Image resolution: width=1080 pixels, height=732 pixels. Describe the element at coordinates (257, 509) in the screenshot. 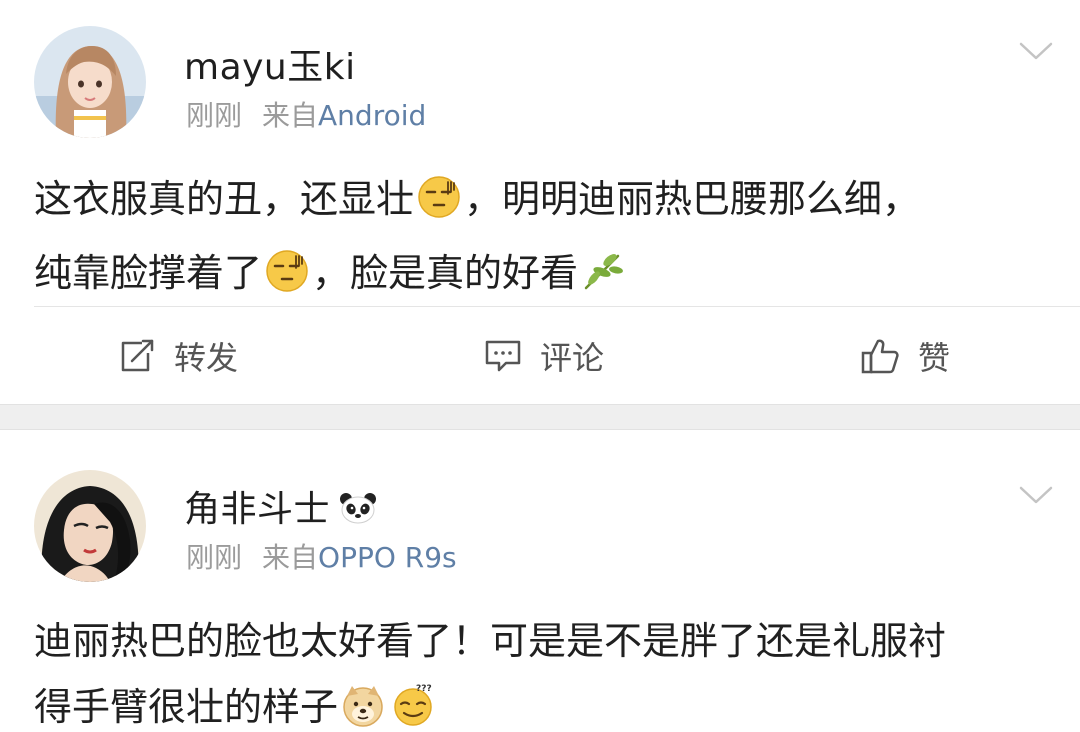

I see `username-text: 角非斗士` at that location.